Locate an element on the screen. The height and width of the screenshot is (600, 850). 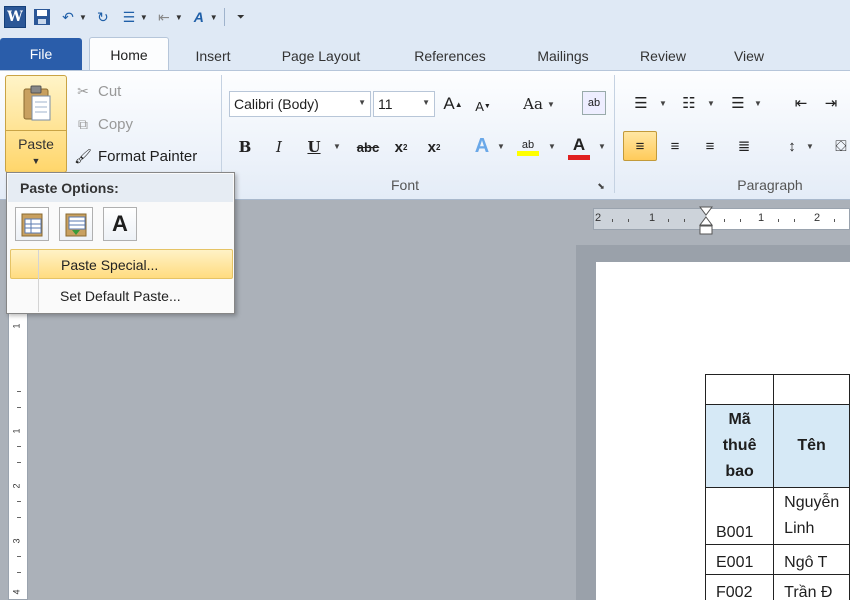
tab-home: Home is located at coordinates (129, 54).